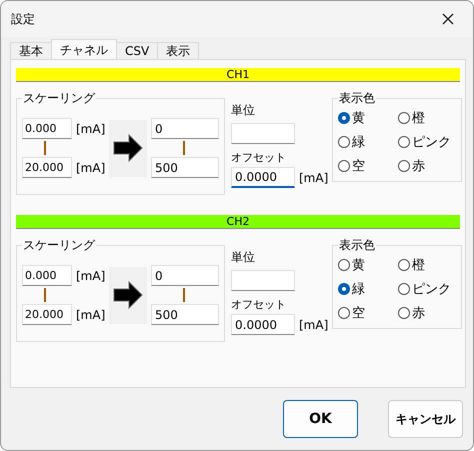 The image size is (474, 451). Describe the element at coordinates (238, 222) in the screenshot. I see `channel-header: CH2` at that location.